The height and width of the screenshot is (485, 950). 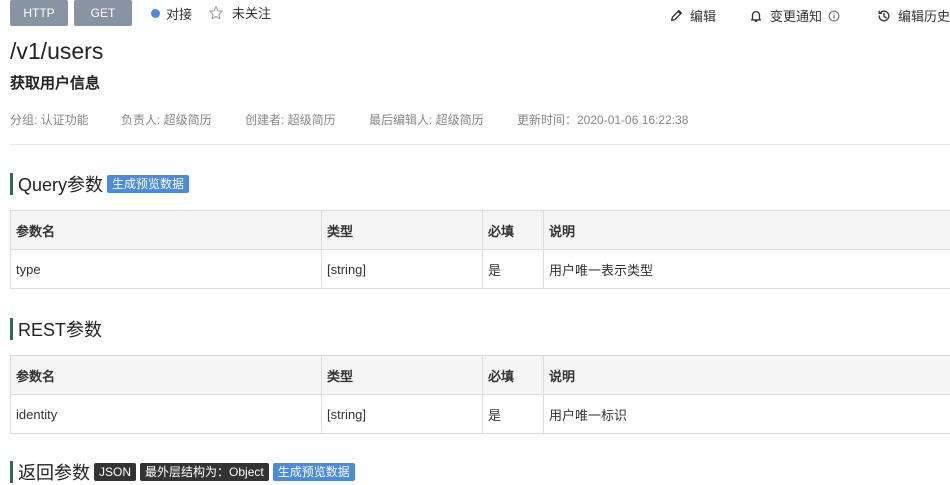 I want to click on api-path: /v1/users, so click(x=56, y=51).